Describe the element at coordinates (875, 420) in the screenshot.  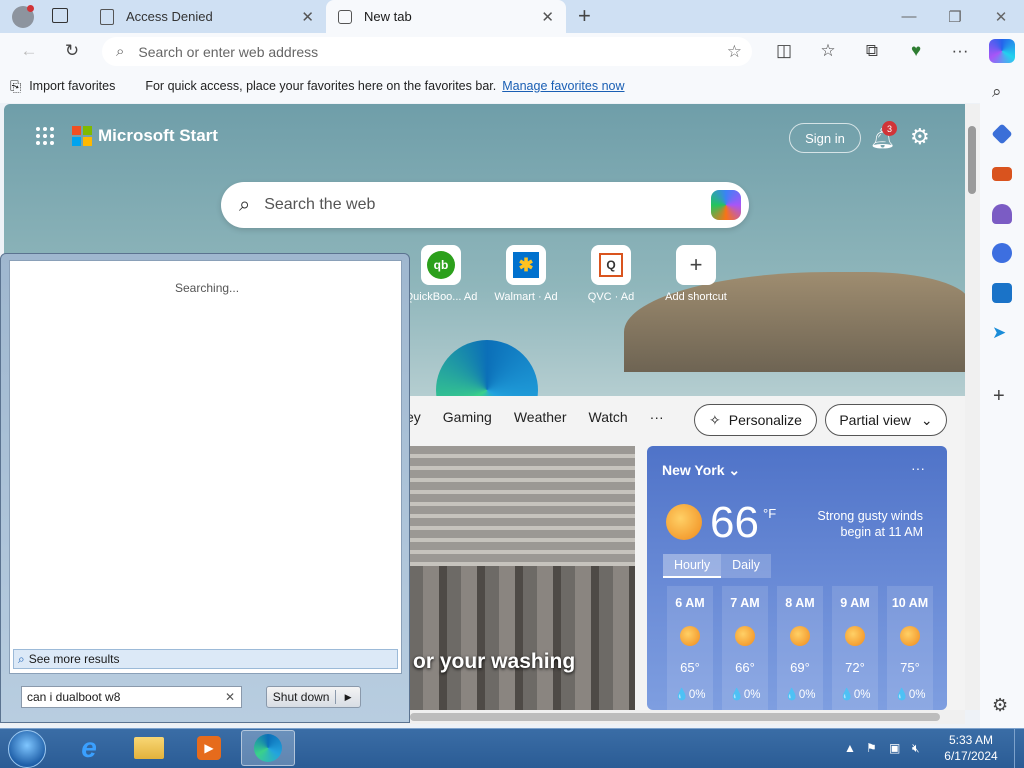
I see `partial-view-label: Partial view` at that location.